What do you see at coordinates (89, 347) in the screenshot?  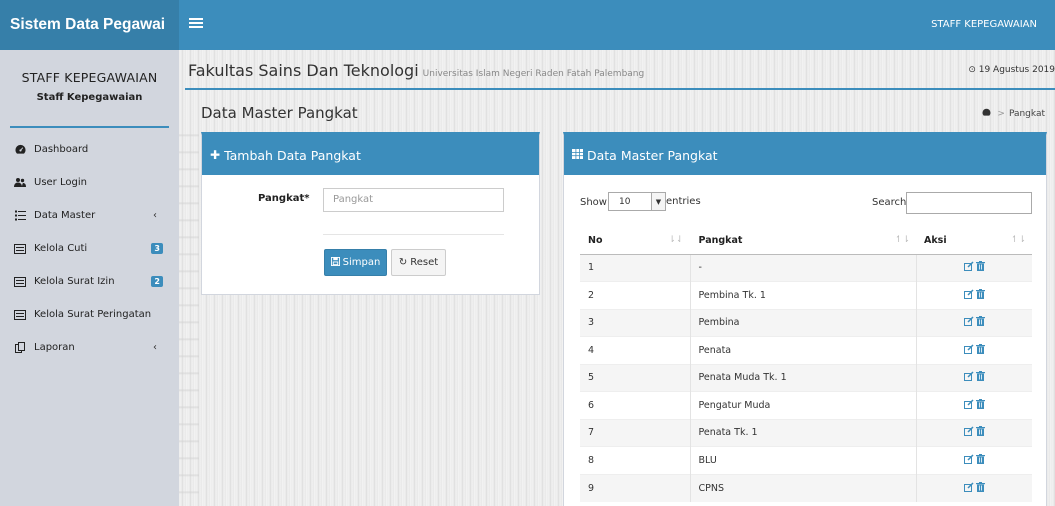 I see `sidebar-item-laporan: Laporan ‹` at bounding box center [89, 347].